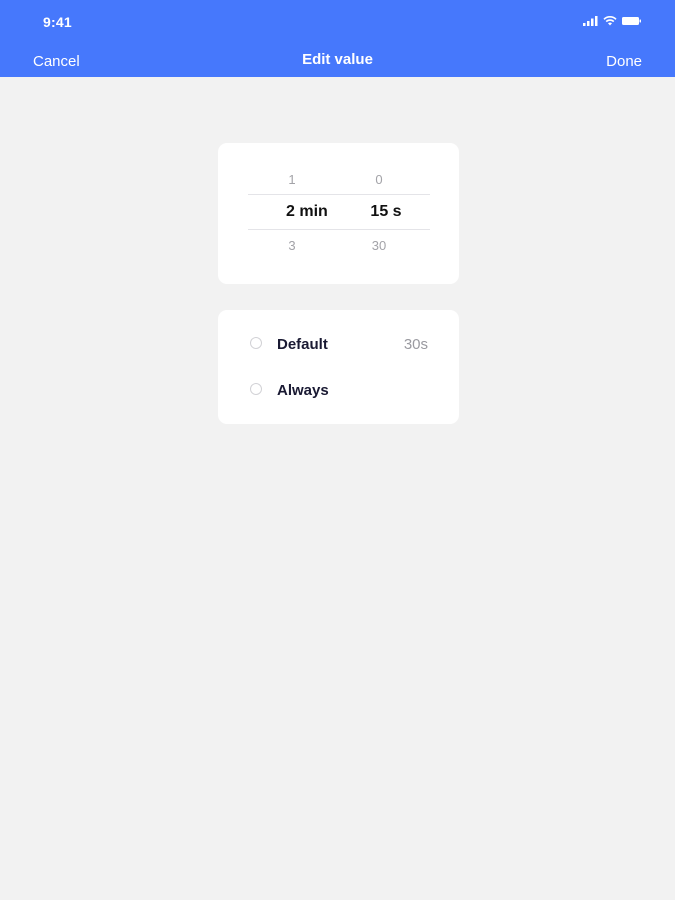 The height and width of the screenshot is (900, 675). I want to click on minutes-option-below: 3, so click(292, 245).